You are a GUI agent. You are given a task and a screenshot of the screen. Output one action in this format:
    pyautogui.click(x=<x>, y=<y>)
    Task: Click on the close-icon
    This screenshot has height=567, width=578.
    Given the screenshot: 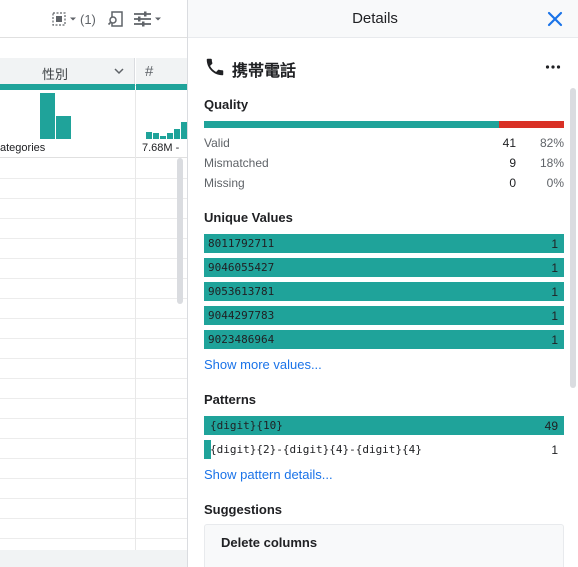 What is the action you would take?
    pyautogui.click(x=555, y=19)
    